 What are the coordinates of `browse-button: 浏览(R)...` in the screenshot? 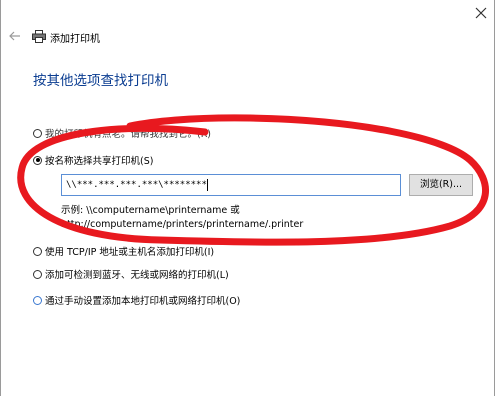 It's located at (441, 185).